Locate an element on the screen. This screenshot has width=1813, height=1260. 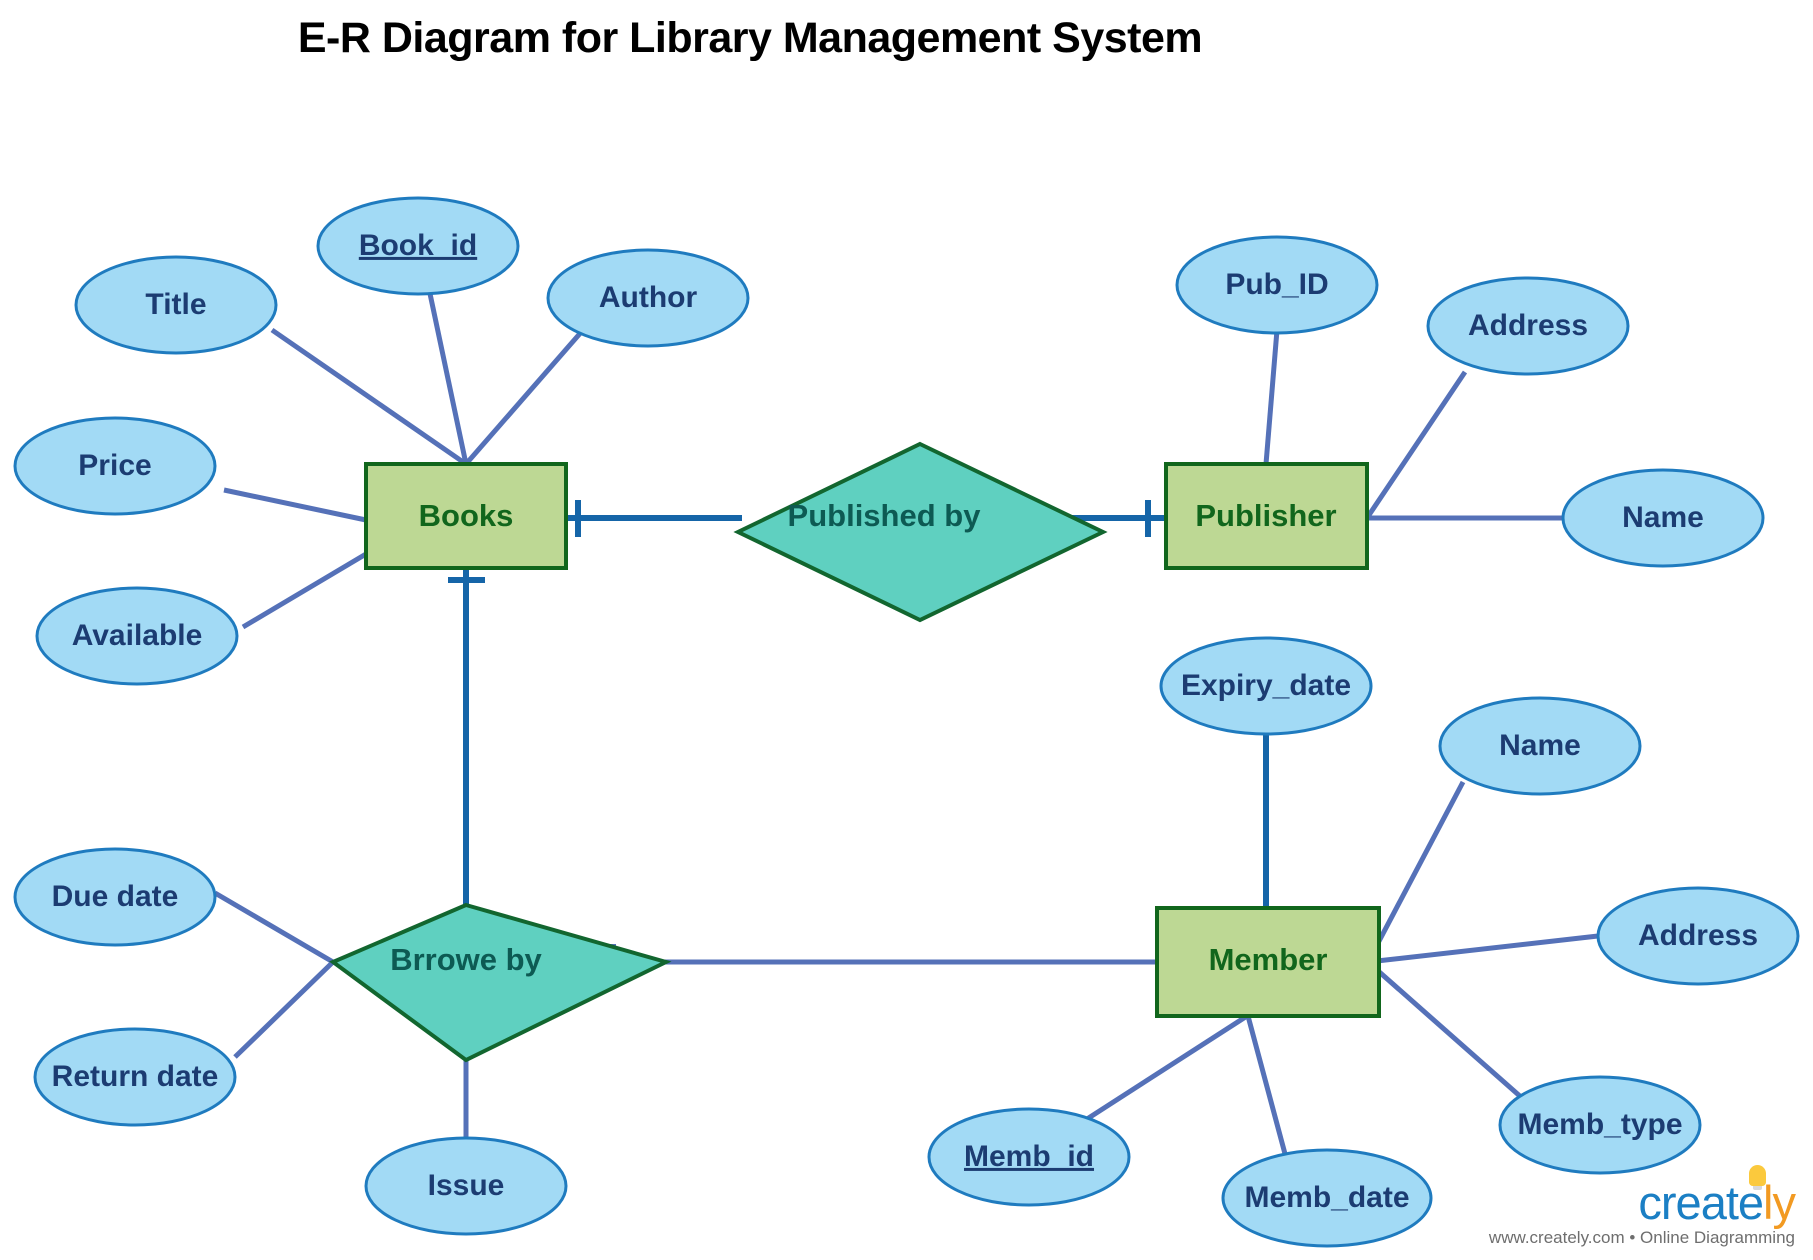
attribute-memb-date-label: Memb_date is located at coordinates (1326, 1197).